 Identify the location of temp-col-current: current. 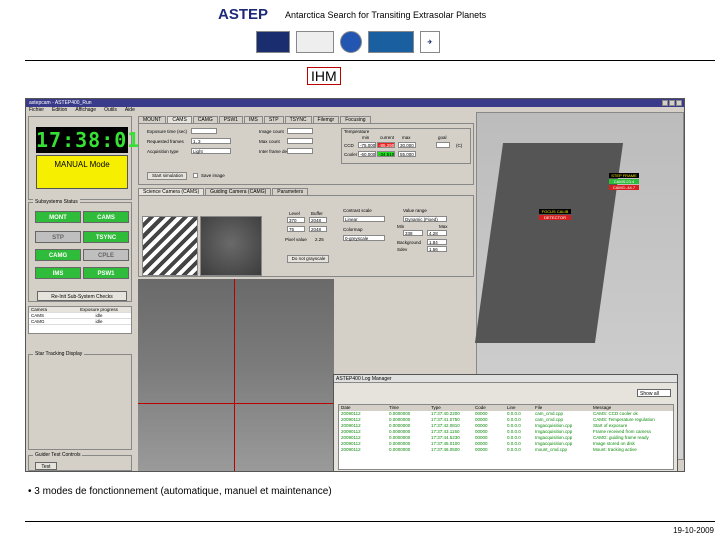
(387, 137).